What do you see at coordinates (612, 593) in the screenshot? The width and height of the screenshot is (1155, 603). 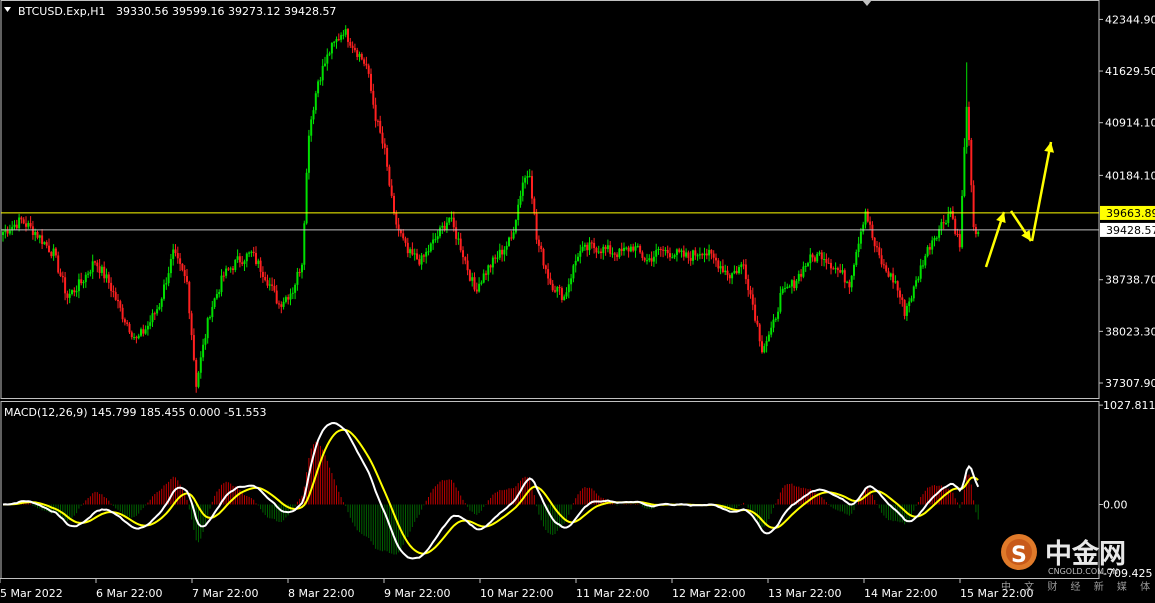 I see `time-tick-label: 11 Mar 22:00` at bounding box center [612, 593].